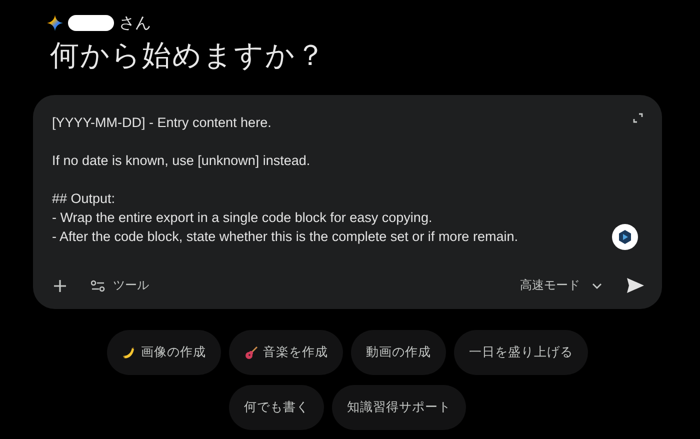 Image resolution: width=700 pixels, height=439 pixels. Describe the element at coordinates (276, 407) in the screenshot. I see `suggestion-chip: 何でも書く` at that location.